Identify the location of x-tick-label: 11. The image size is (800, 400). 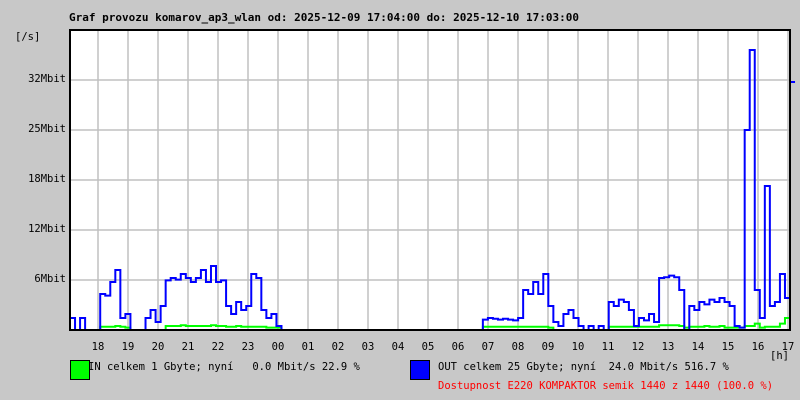
(608, 347).